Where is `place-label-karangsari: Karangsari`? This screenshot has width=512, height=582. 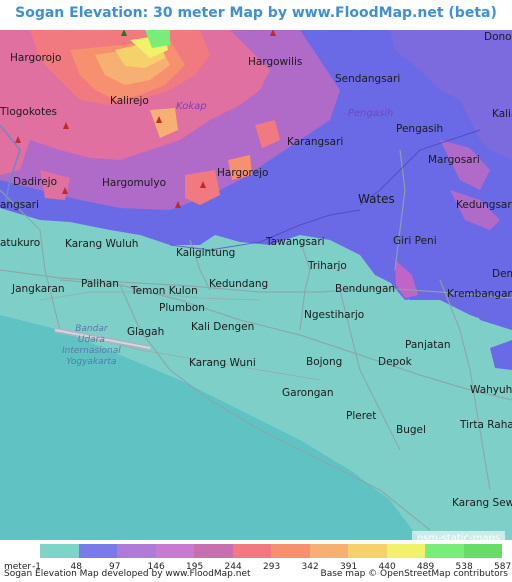
place-label-karangsari: Karangsari is located at coordinates (315, 142).